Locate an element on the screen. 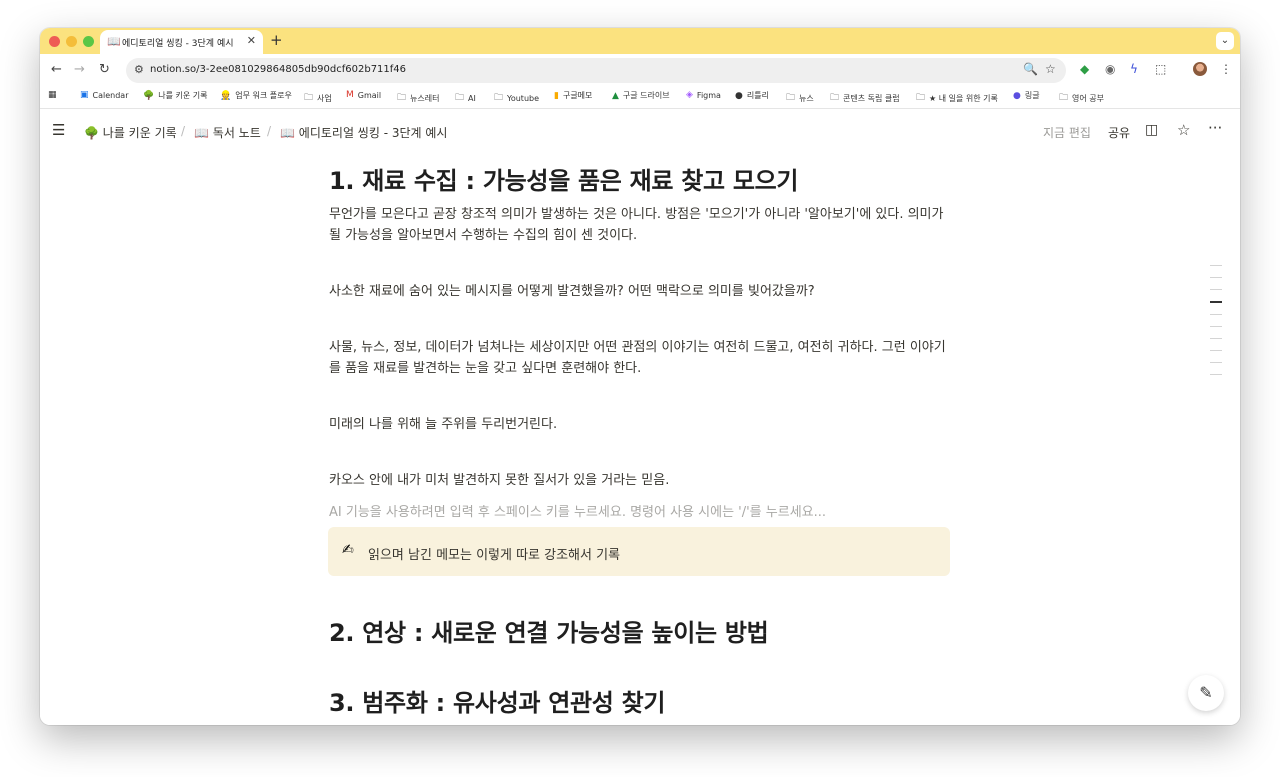  bookmark-folder-english: 🗀 영어 공부 is located at coordinates (1081, 98).